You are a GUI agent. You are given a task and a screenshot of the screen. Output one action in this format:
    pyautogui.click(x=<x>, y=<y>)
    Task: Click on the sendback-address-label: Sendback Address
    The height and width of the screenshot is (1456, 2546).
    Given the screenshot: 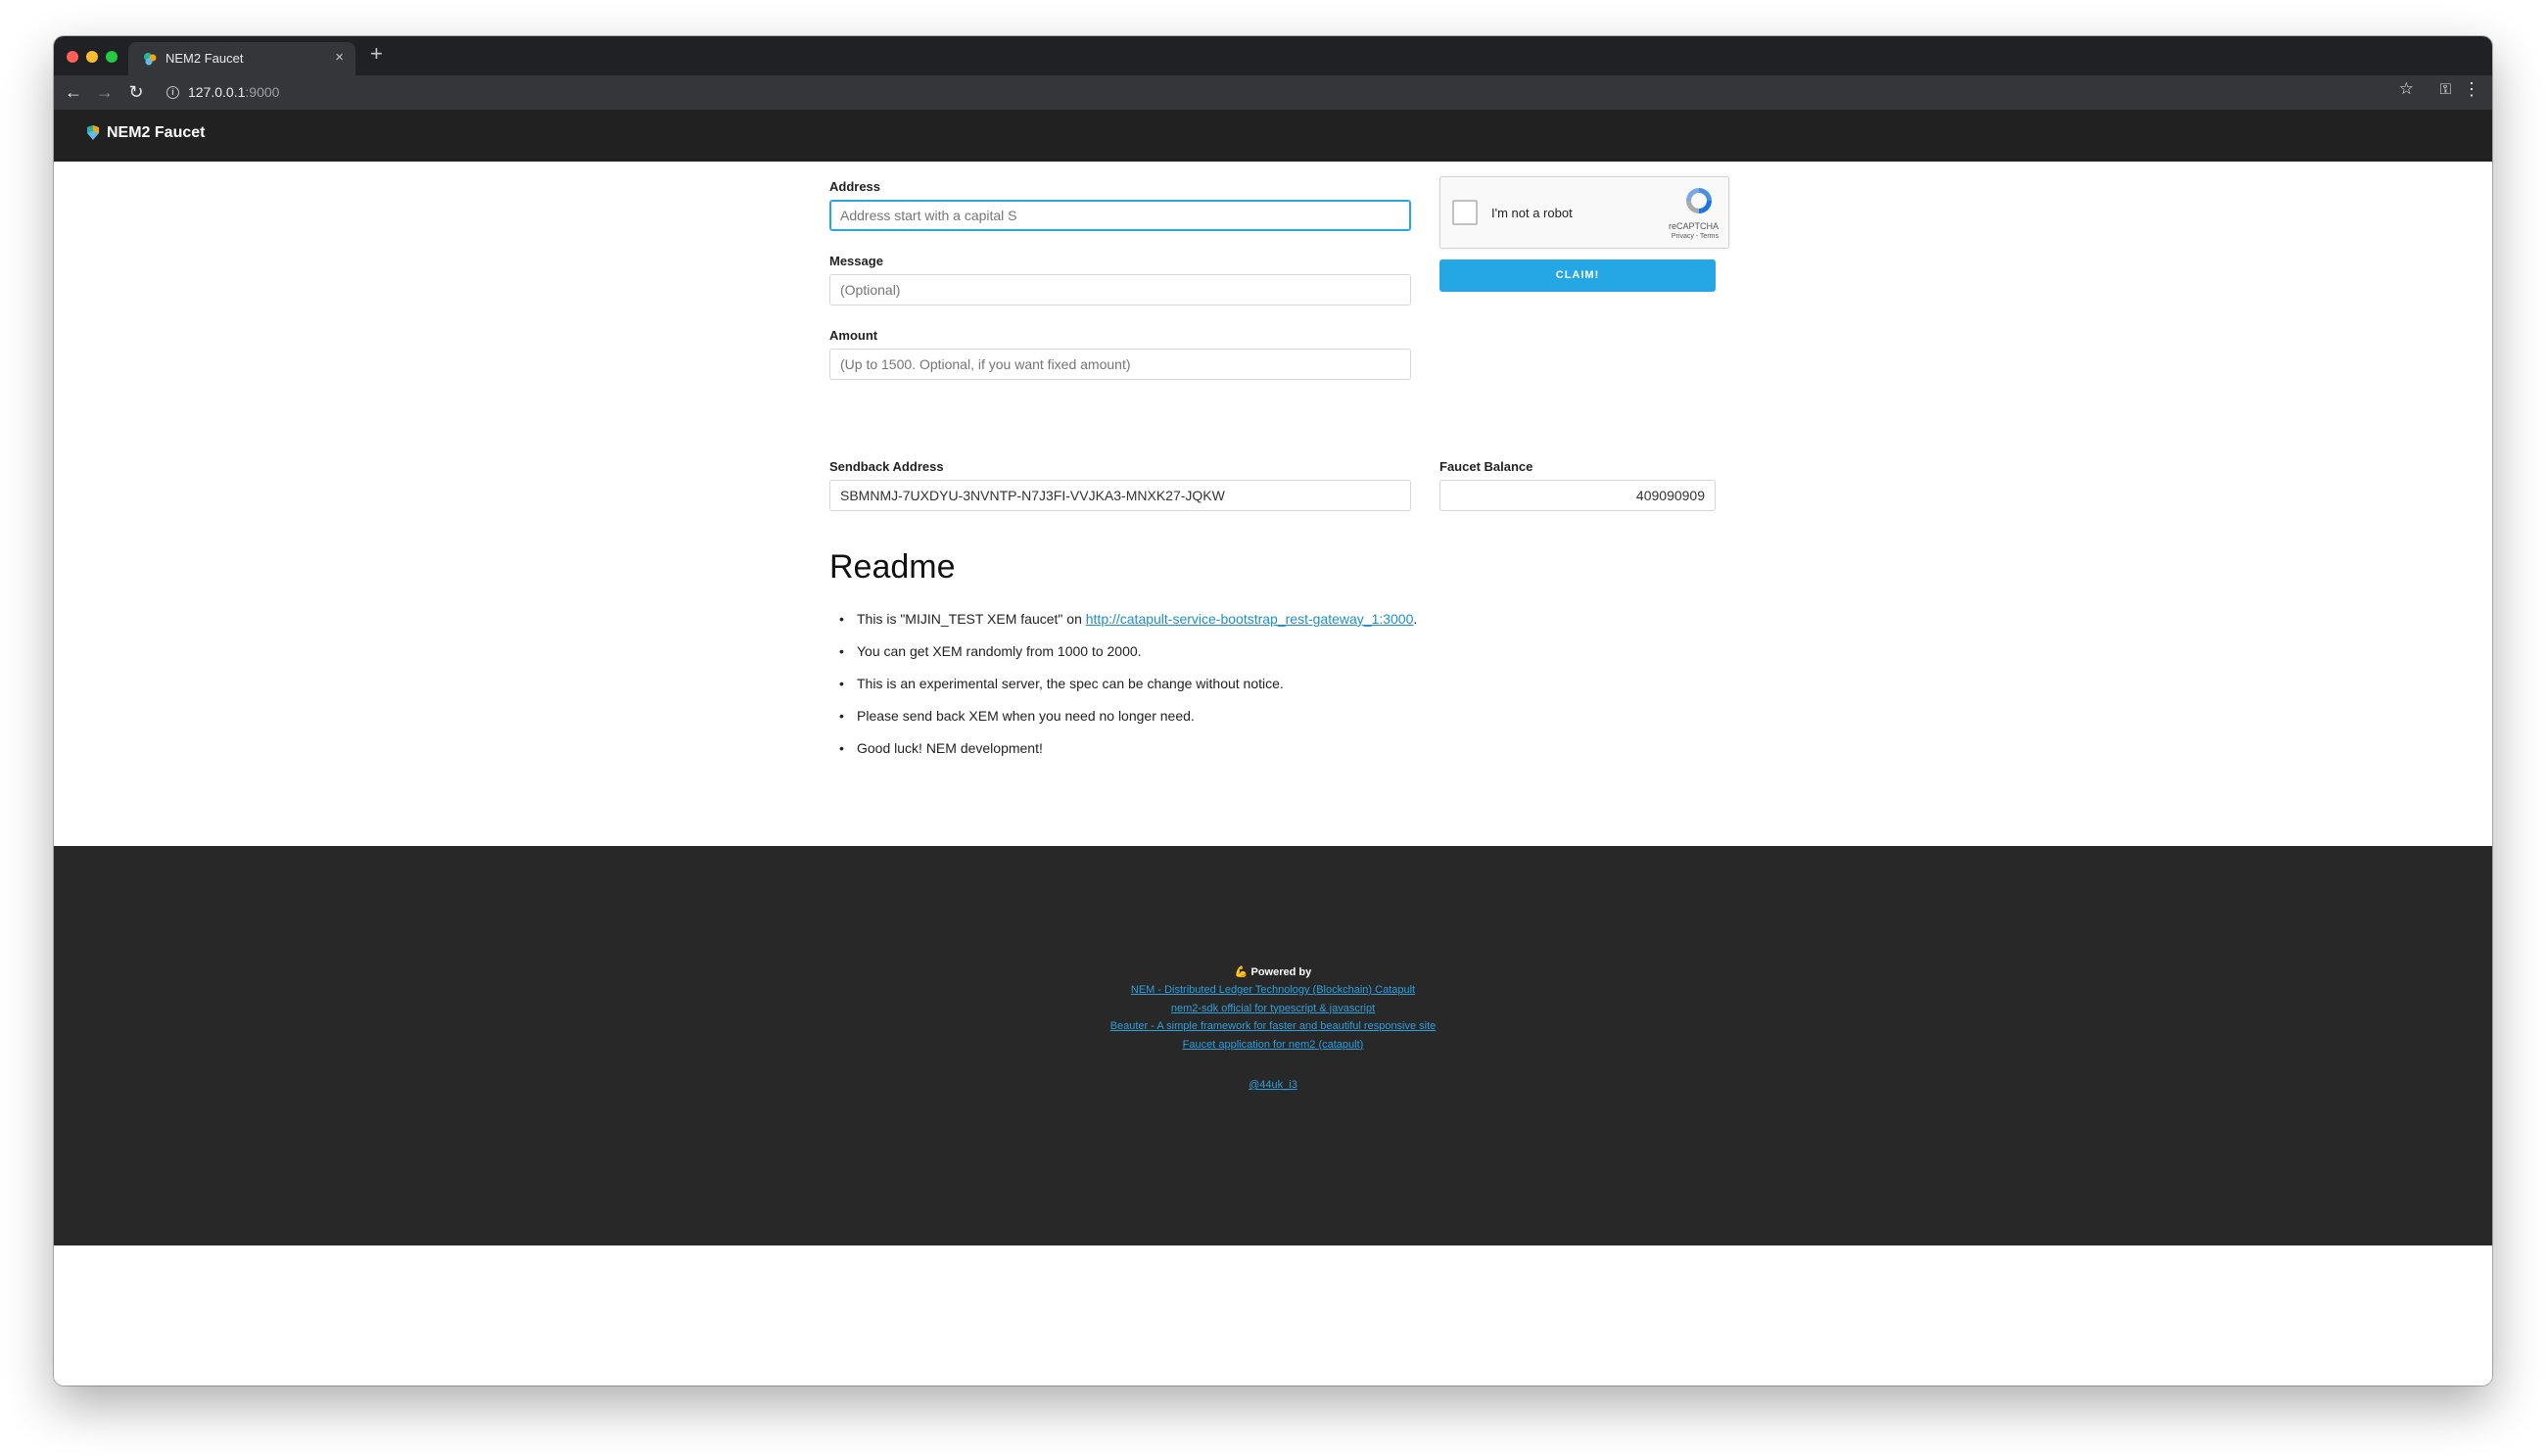 What is the action you would take?
    pyautogui.click(x=886, y=466)
    